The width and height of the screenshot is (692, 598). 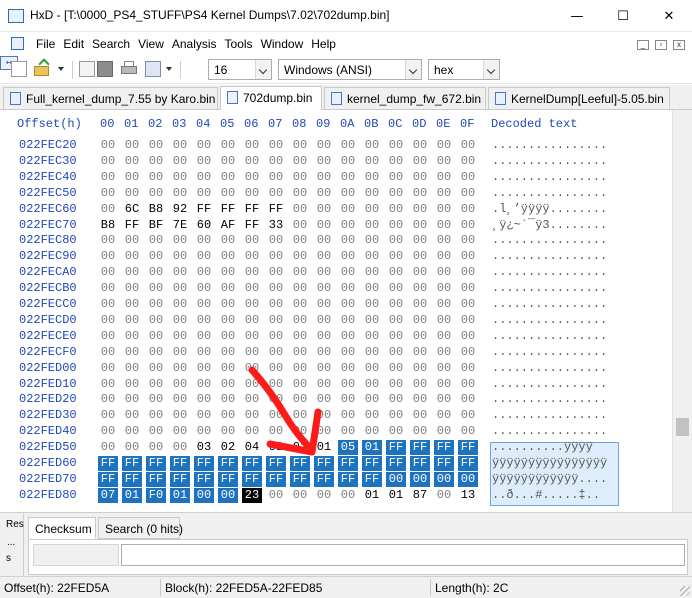 What do you see at coordinates (108, 225) in the screenshot?
I see `hex-byte: B8` at bounding box center [108, 225].